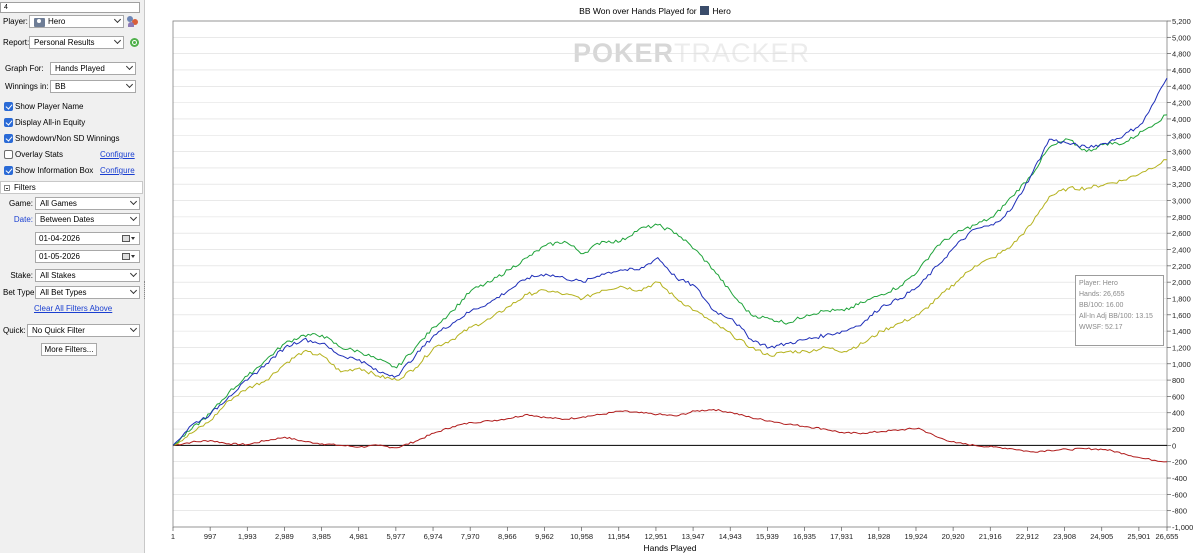  What do you see at coordinates (1181, 266) in the screenshot?
I see `y-tick-label: 2,200` at bounding box center [1181, 266].